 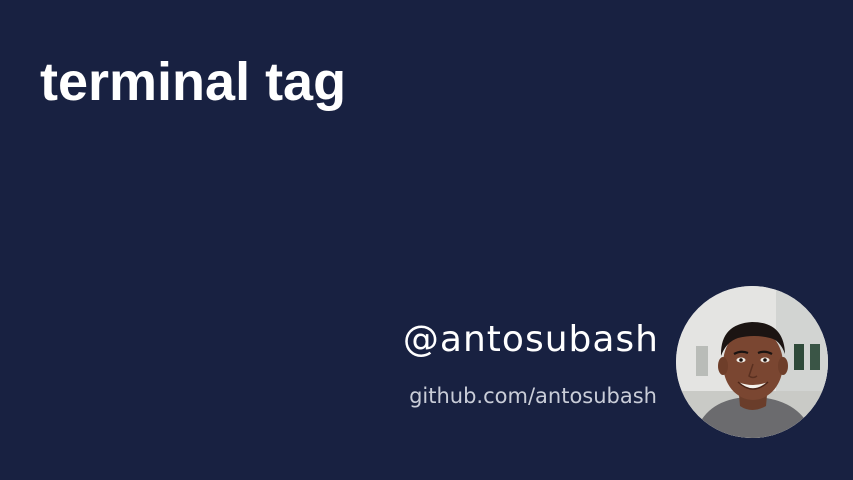 I want to click on avatar-photo-icon, so click(x=752, y=362).